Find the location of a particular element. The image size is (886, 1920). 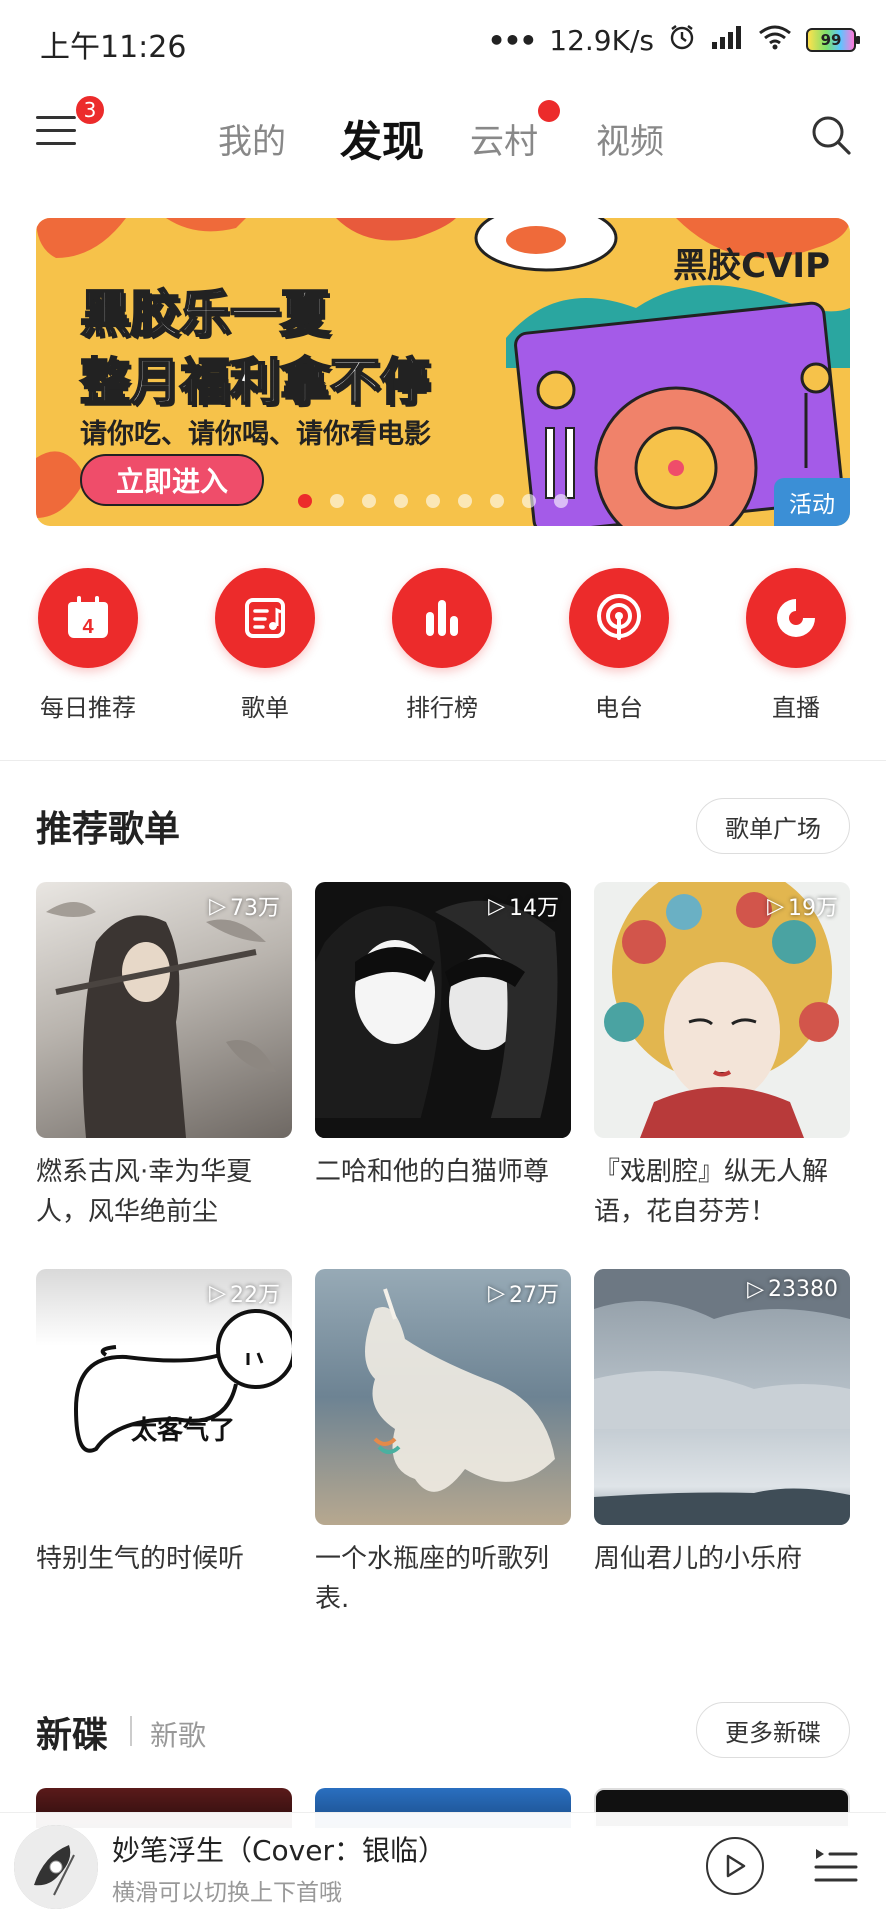

newsong-tab: 新歌 is located at coordinates (178, 1734).